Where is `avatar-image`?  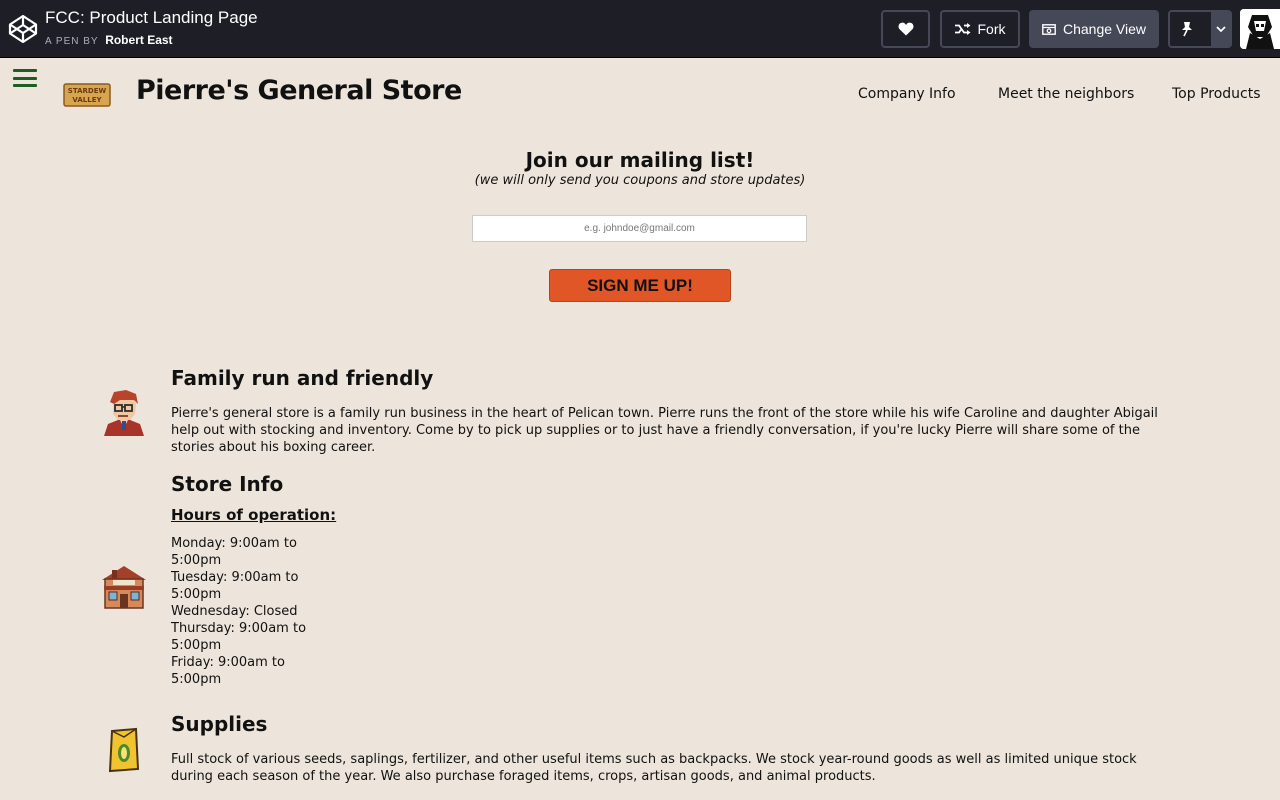 avatar-image is located at coordinates (1260, 29).